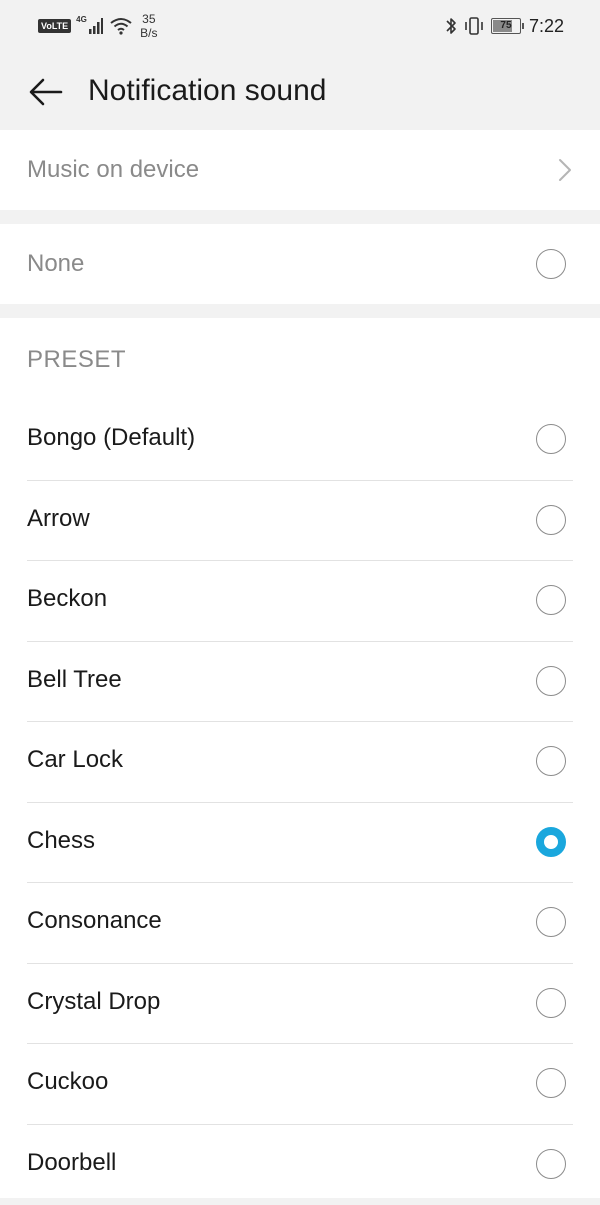 The width and height of the screenshot is (600, 1205). Describe the element at coordinates (551, 842) in the screenshot. I see `radio-button-selected` at that location.